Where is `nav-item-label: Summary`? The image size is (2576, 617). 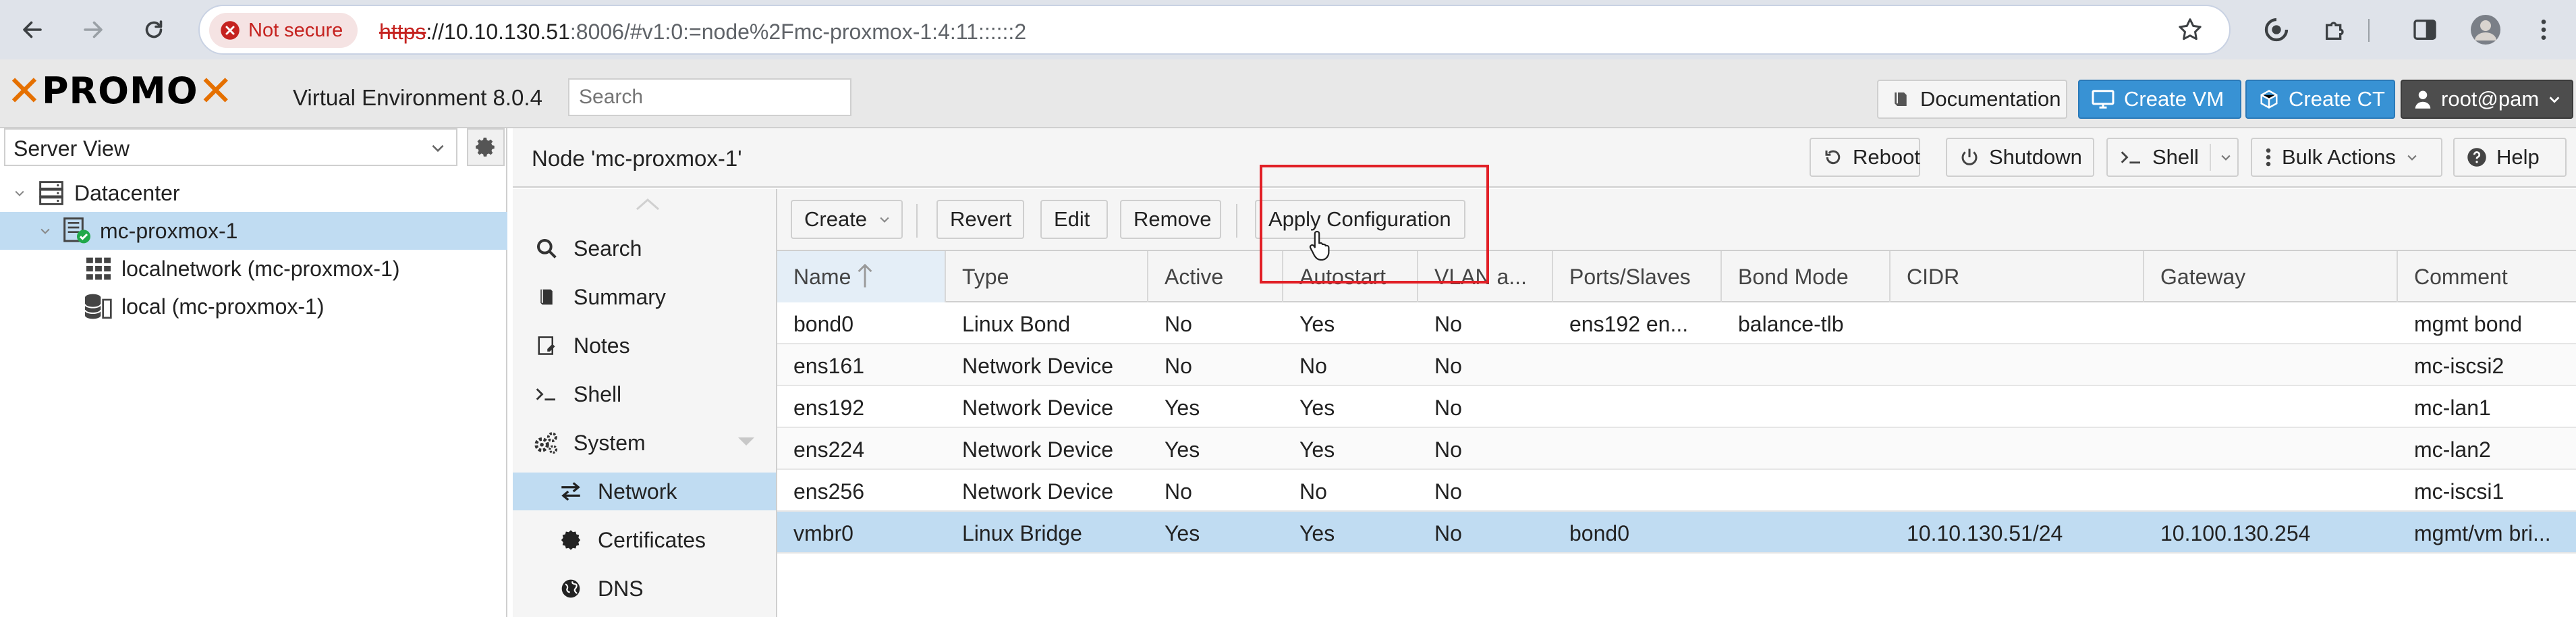
nav-item-label: Summary is located at coordinates (619, 296).